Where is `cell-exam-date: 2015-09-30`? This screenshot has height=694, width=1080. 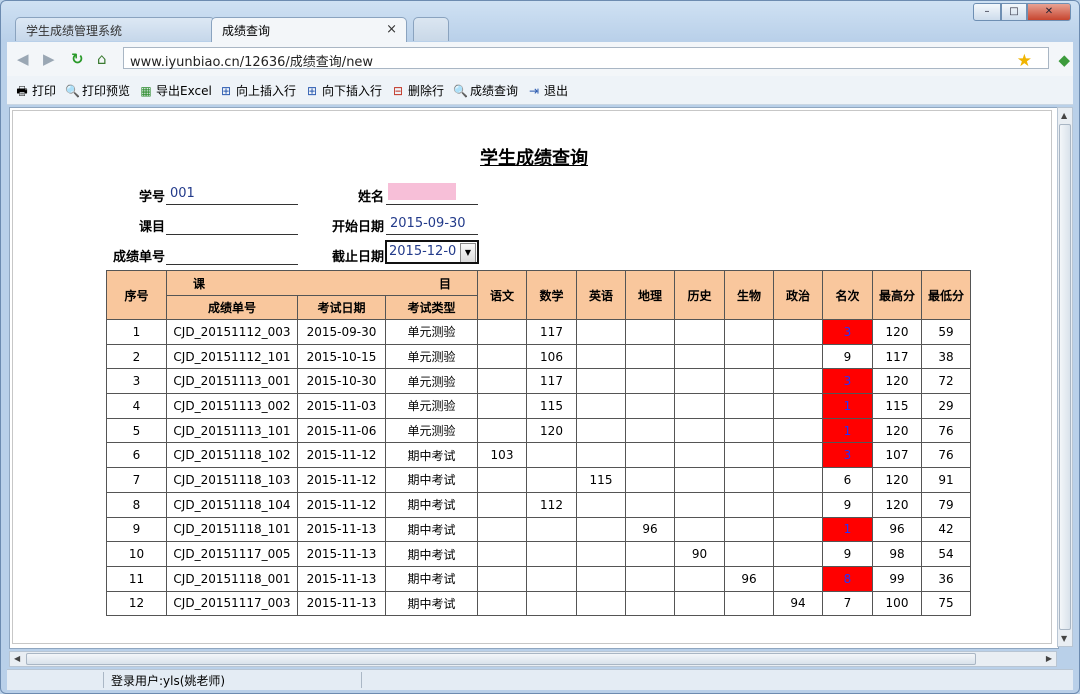
cell-exam-date: 2015-09-30 is located at coordinates (341, 332).